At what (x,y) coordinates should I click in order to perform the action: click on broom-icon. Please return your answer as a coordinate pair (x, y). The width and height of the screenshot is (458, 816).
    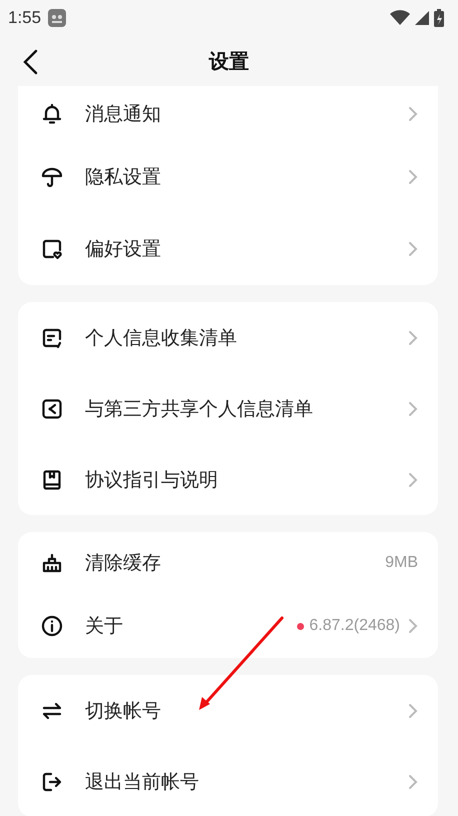
    Looking at the image, I should click on (52, 563).